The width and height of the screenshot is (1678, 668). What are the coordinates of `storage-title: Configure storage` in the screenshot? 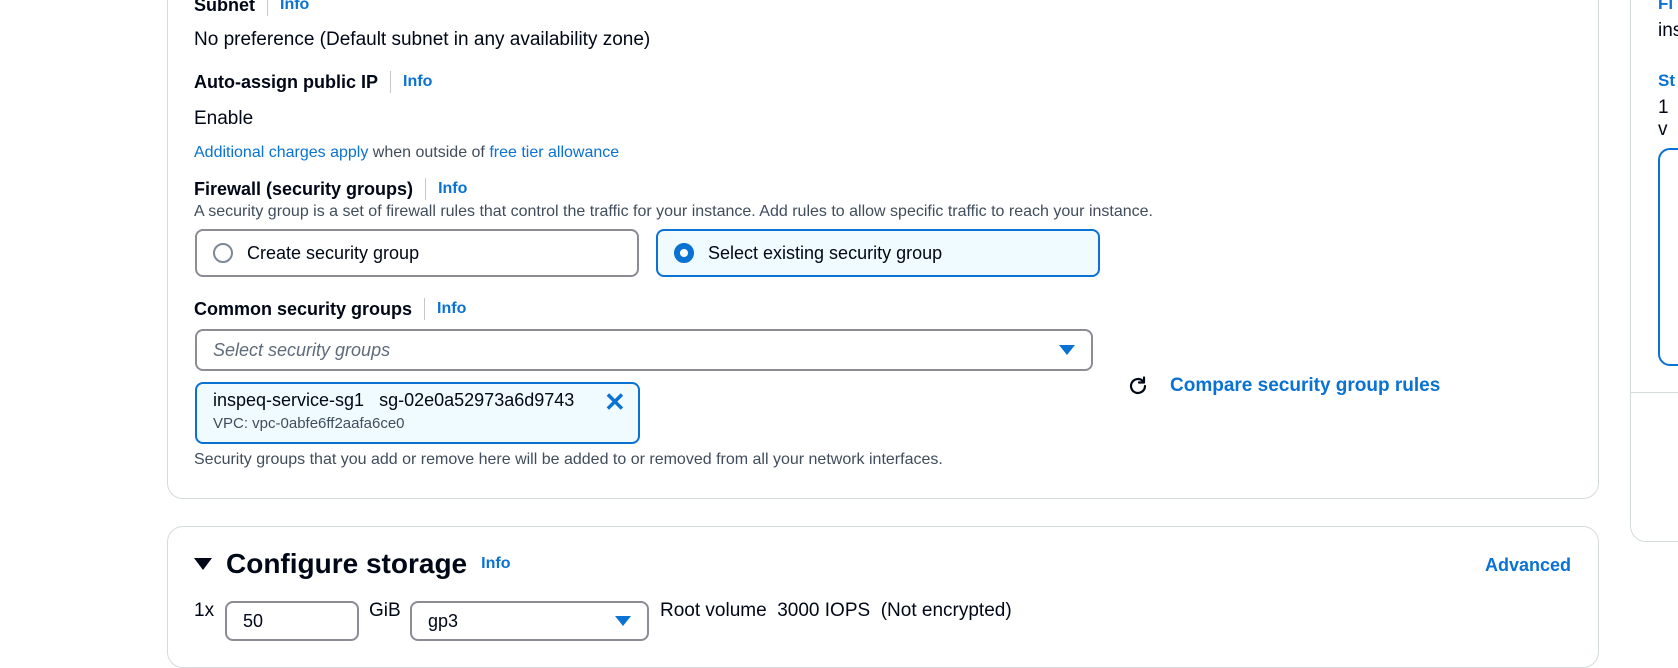 It's located at (347, 563).